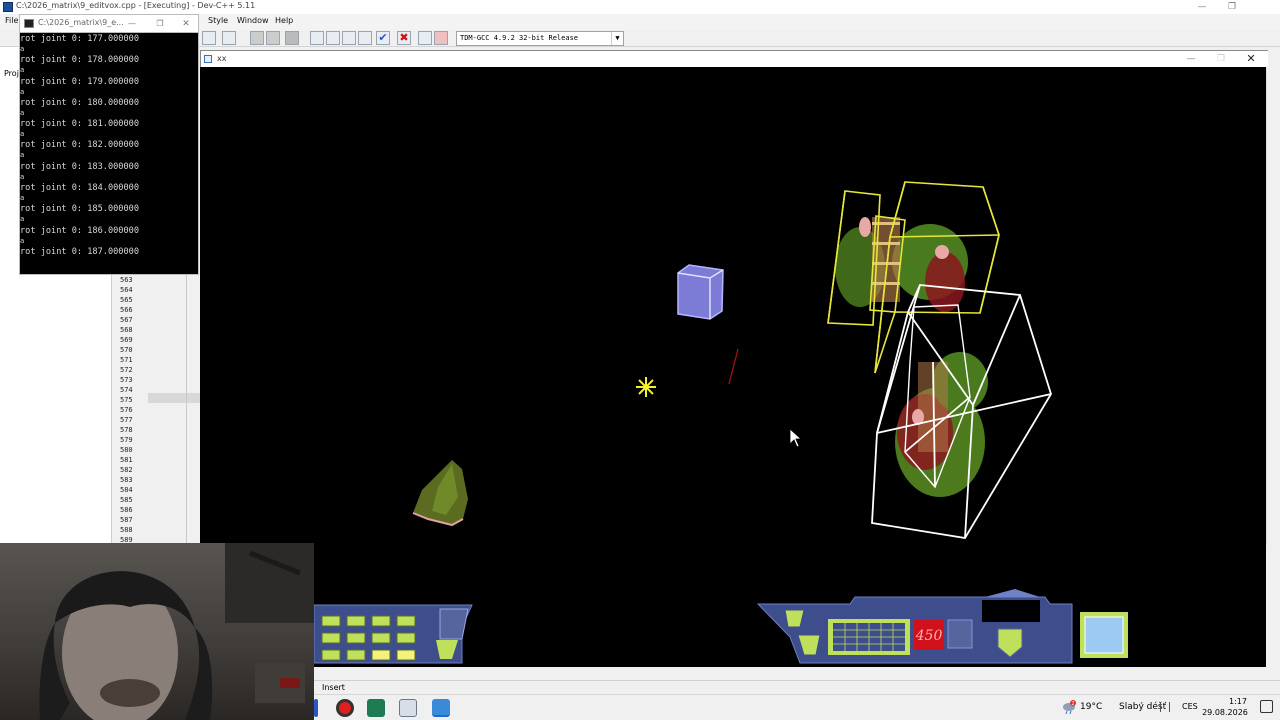  I want to click on console-rot-text: rot joint 0: 186.000000, so click(79, 230).